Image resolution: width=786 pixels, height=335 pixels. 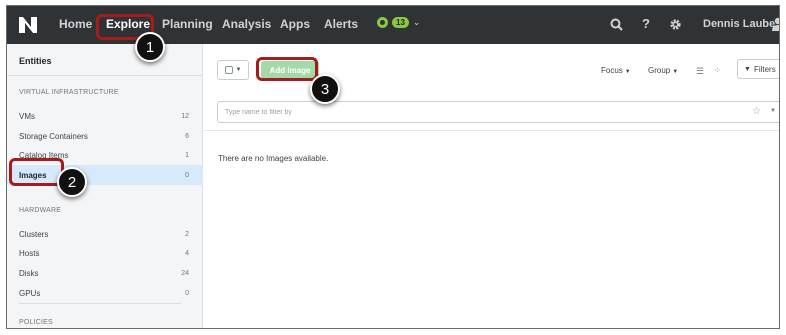 What do you see at coordinates (105, 293) in the screenshot?
I see `sidebar-item-gpus: GPUs 0` at bounding box center [105, 293].